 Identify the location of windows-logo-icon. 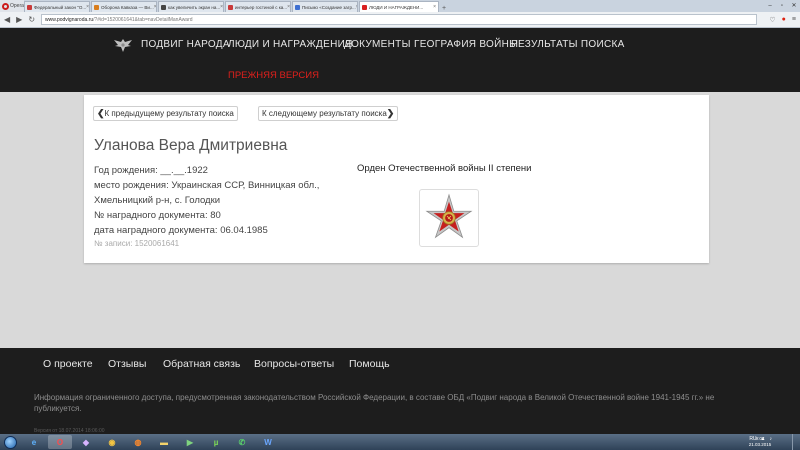
(10, 442).